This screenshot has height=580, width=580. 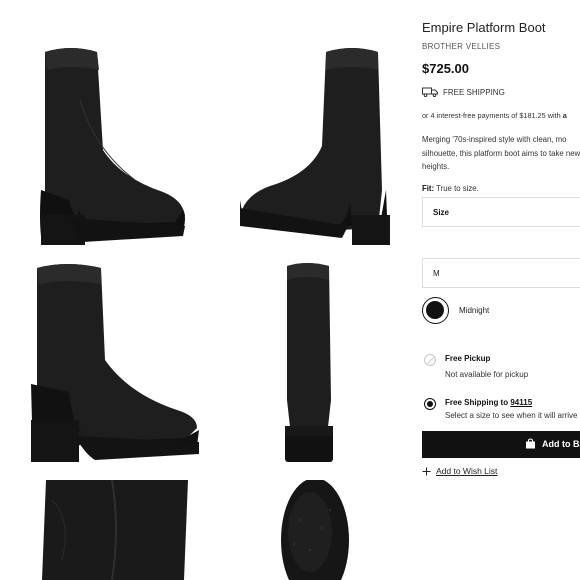 I want to click on fit-value: True to size., so click(x=457, y=188).